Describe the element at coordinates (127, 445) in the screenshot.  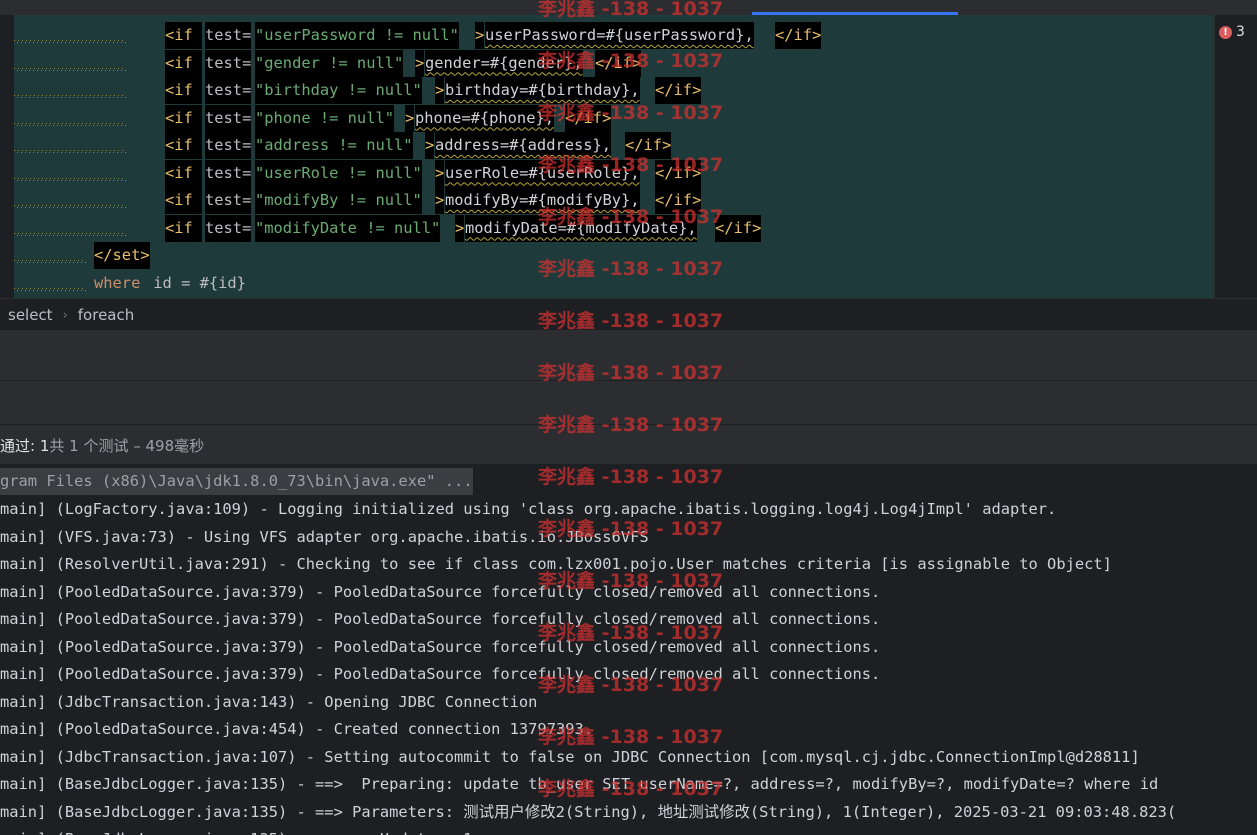
I see `test-summary: 共 1 个测试 – 498毫秒` at that location.